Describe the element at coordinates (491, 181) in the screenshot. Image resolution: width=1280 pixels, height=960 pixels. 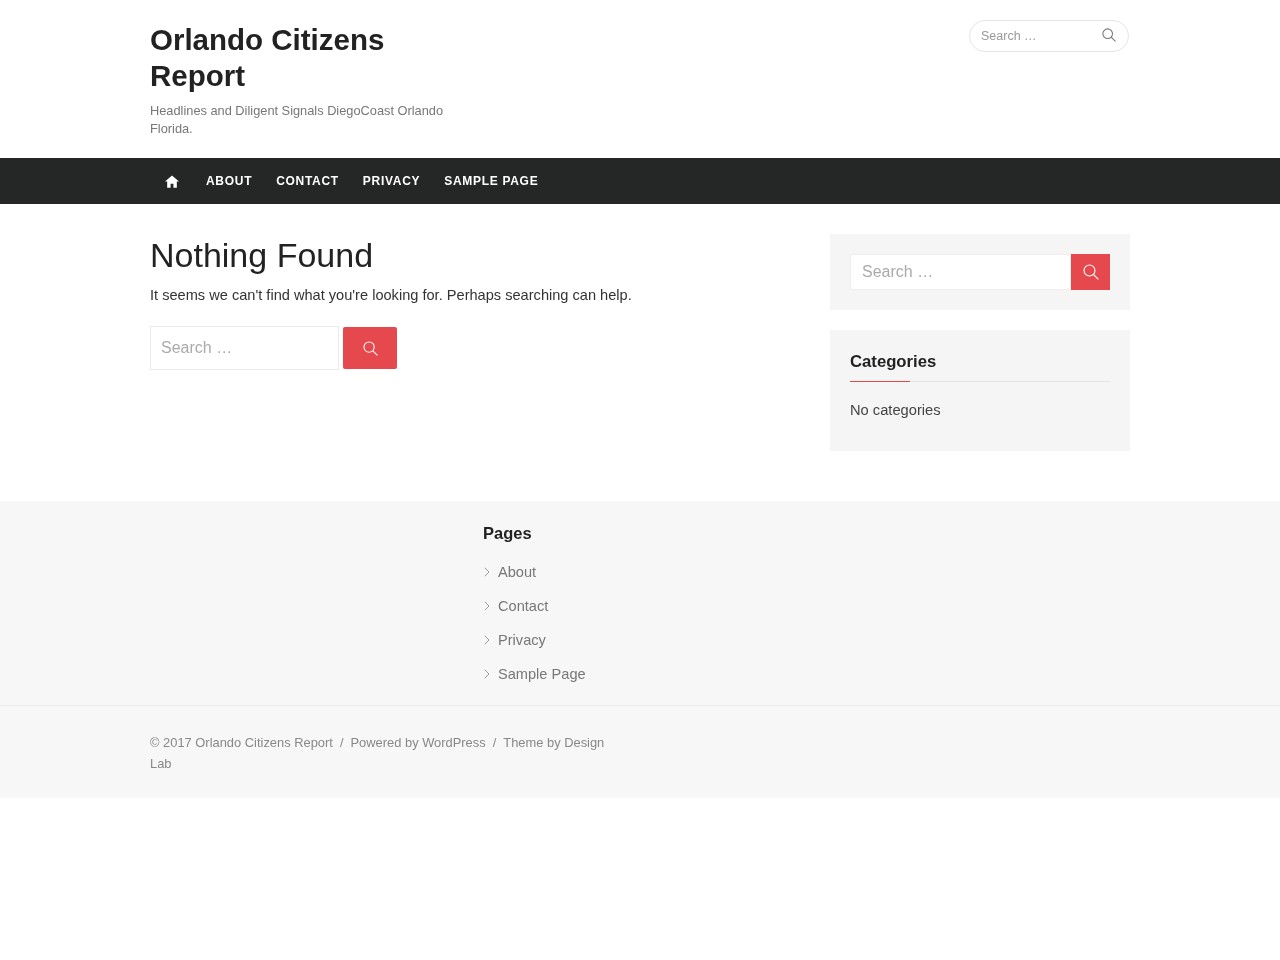
I see `nav-link: SAMPLE PAGE` at that location.